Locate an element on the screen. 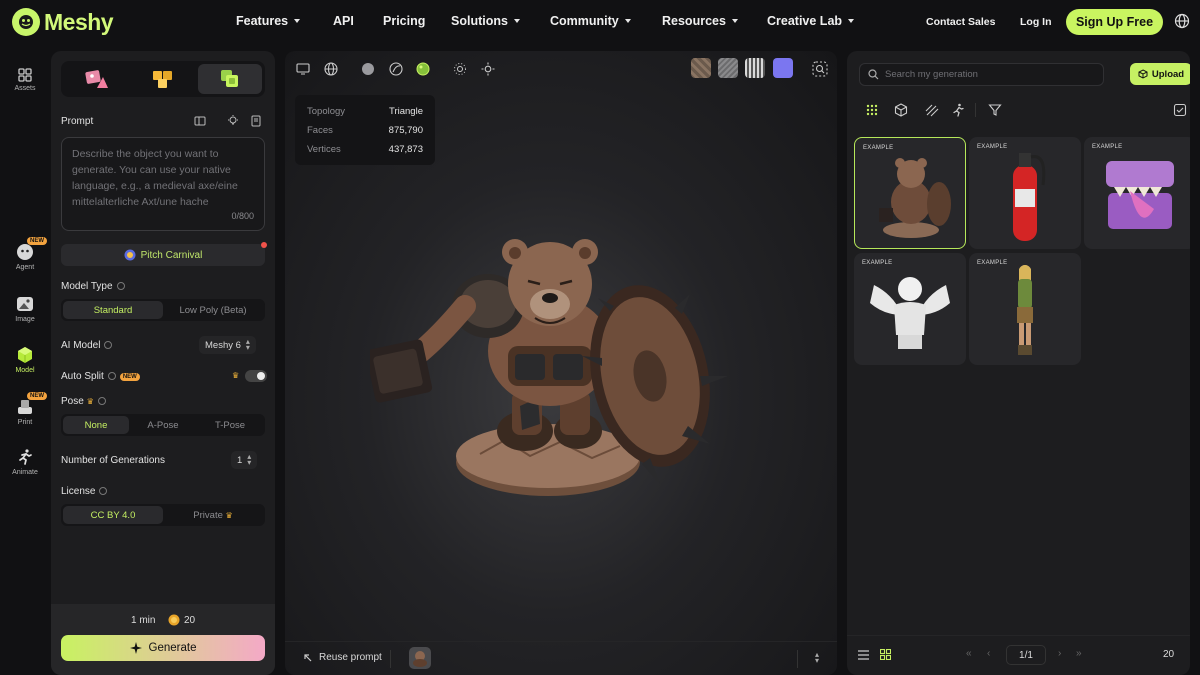 The width and height of the screenshot is (1200, 675). rail-item-label: Image is located at coordinates (25, 319).